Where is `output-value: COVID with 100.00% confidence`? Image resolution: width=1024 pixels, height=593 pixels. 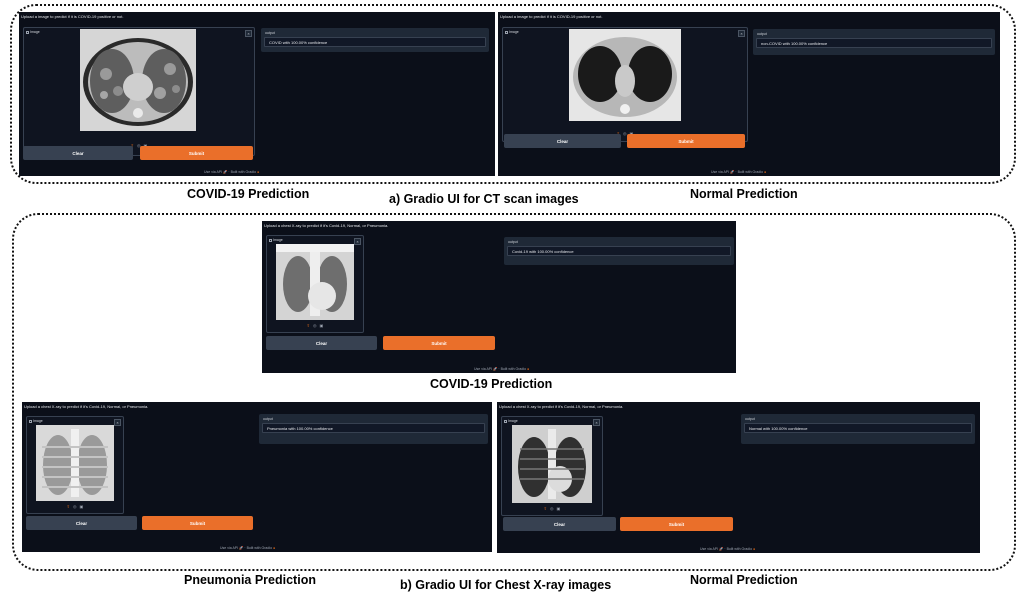
output-value: COVID with 100.00% confidence is located at coordinates (375, 42).